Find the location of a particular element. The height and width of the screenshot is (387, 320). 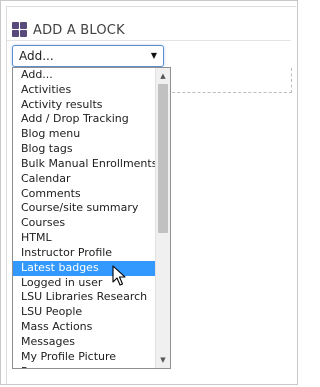

dropdown-option: Blog menu is located at coordinates (85, 134).